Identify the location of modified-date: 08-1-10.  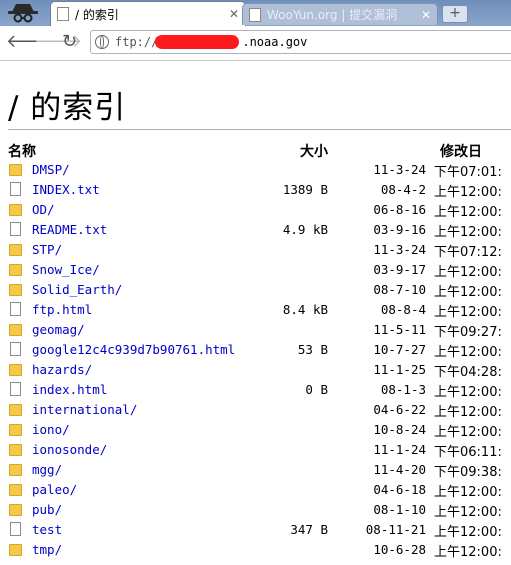
(399, 509).